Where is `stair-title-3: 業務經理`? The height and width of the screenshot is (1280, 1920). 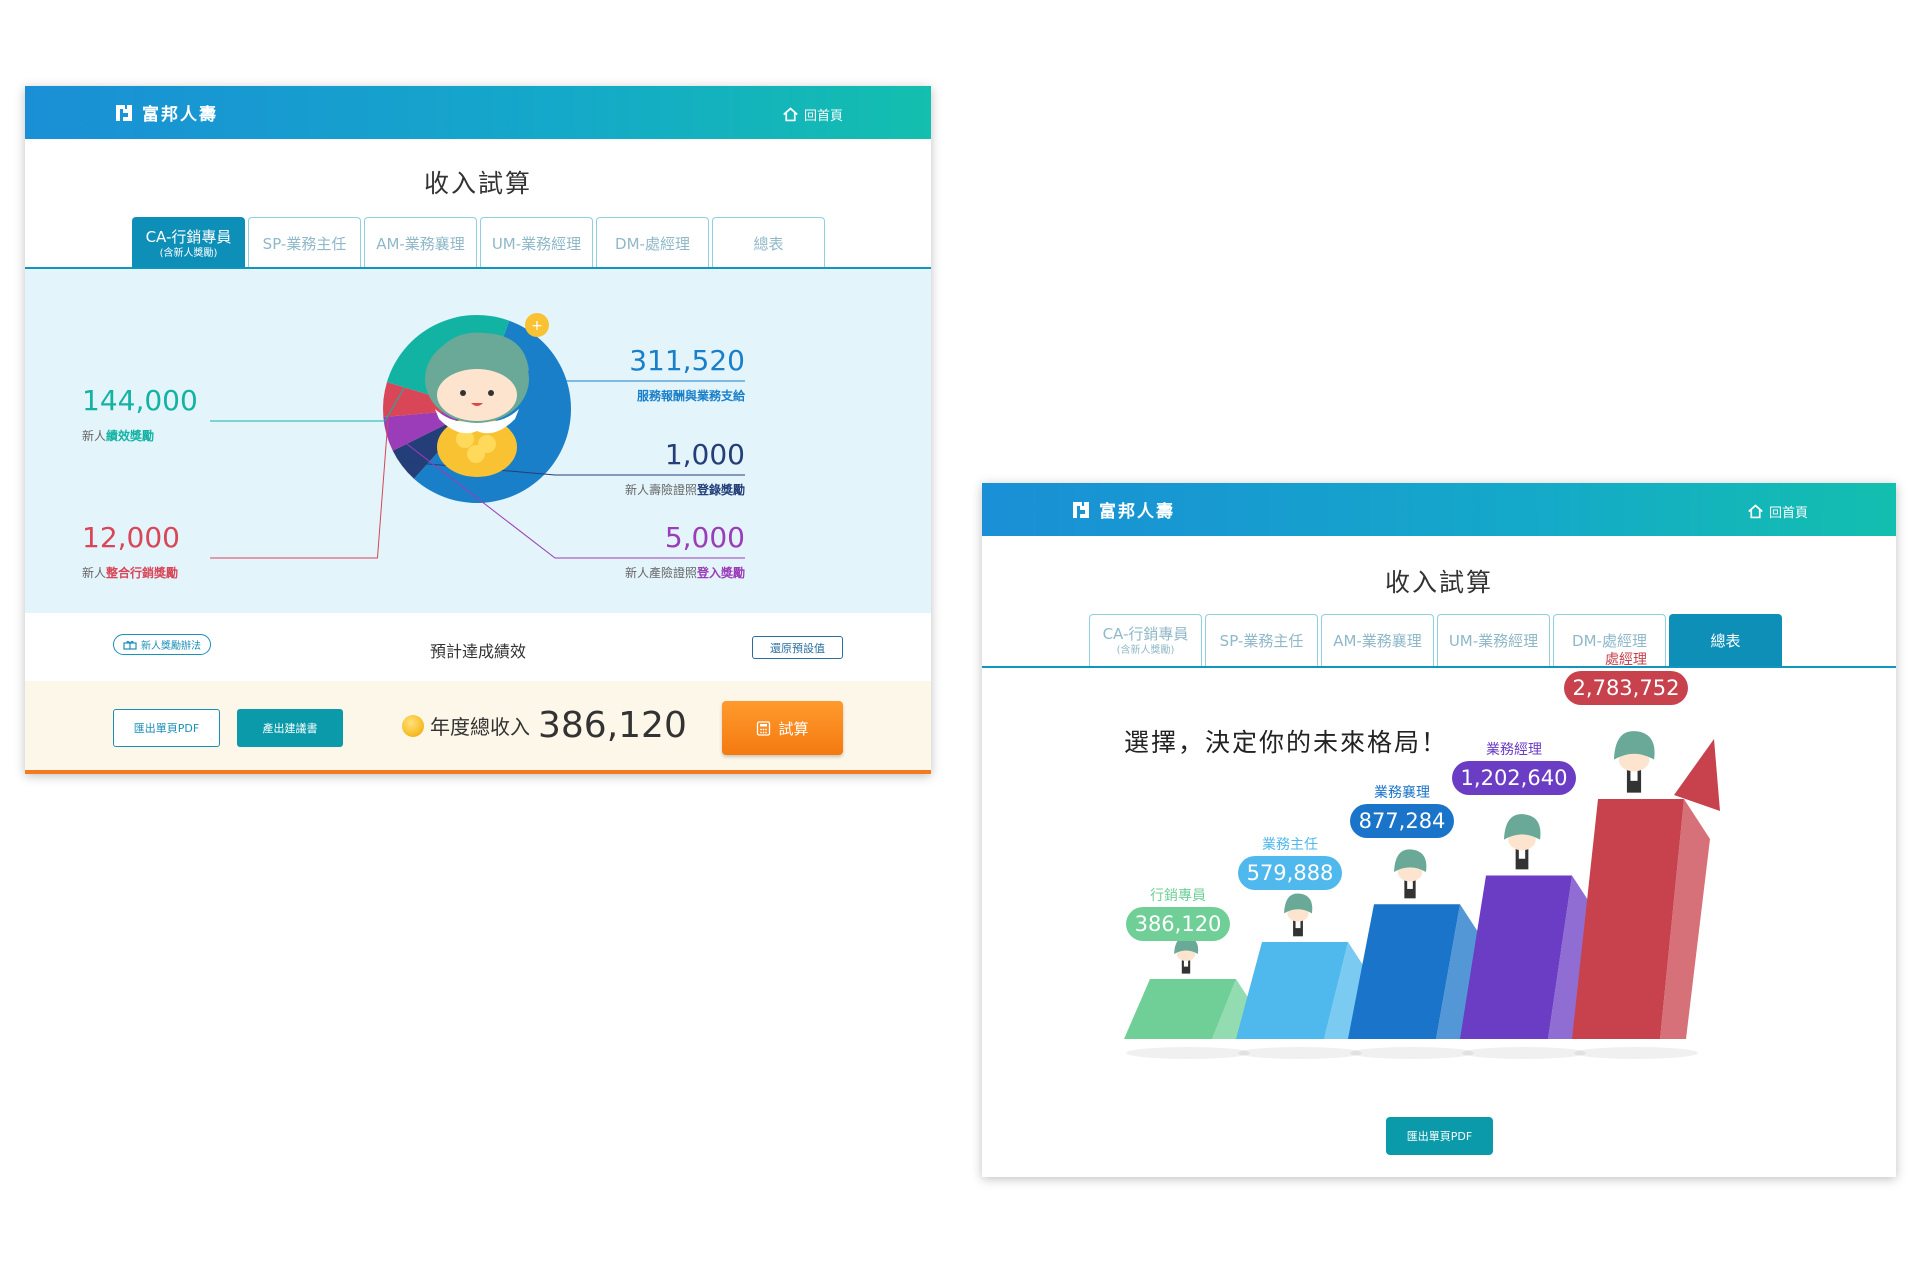 stair-title-3: 業務經理 is located at coordinates (1514, 750).